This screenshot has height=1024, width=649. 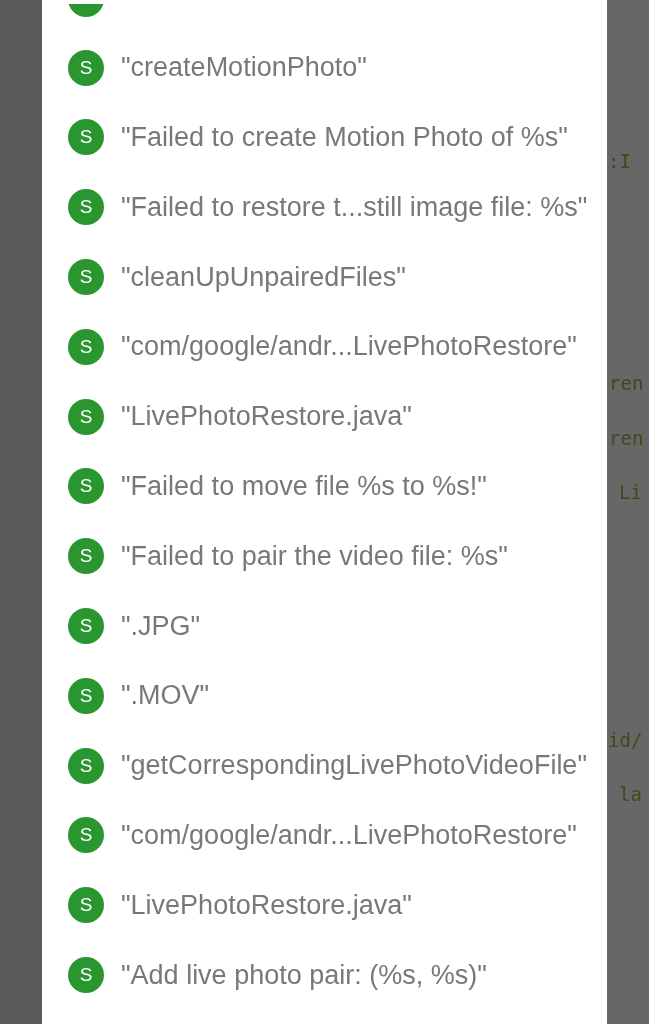 What do you see at coordinates (263, 277) in the screenshot?
I see `string-item: "cleanUpUnpairedFiles"` at bounding box center [263, 277].